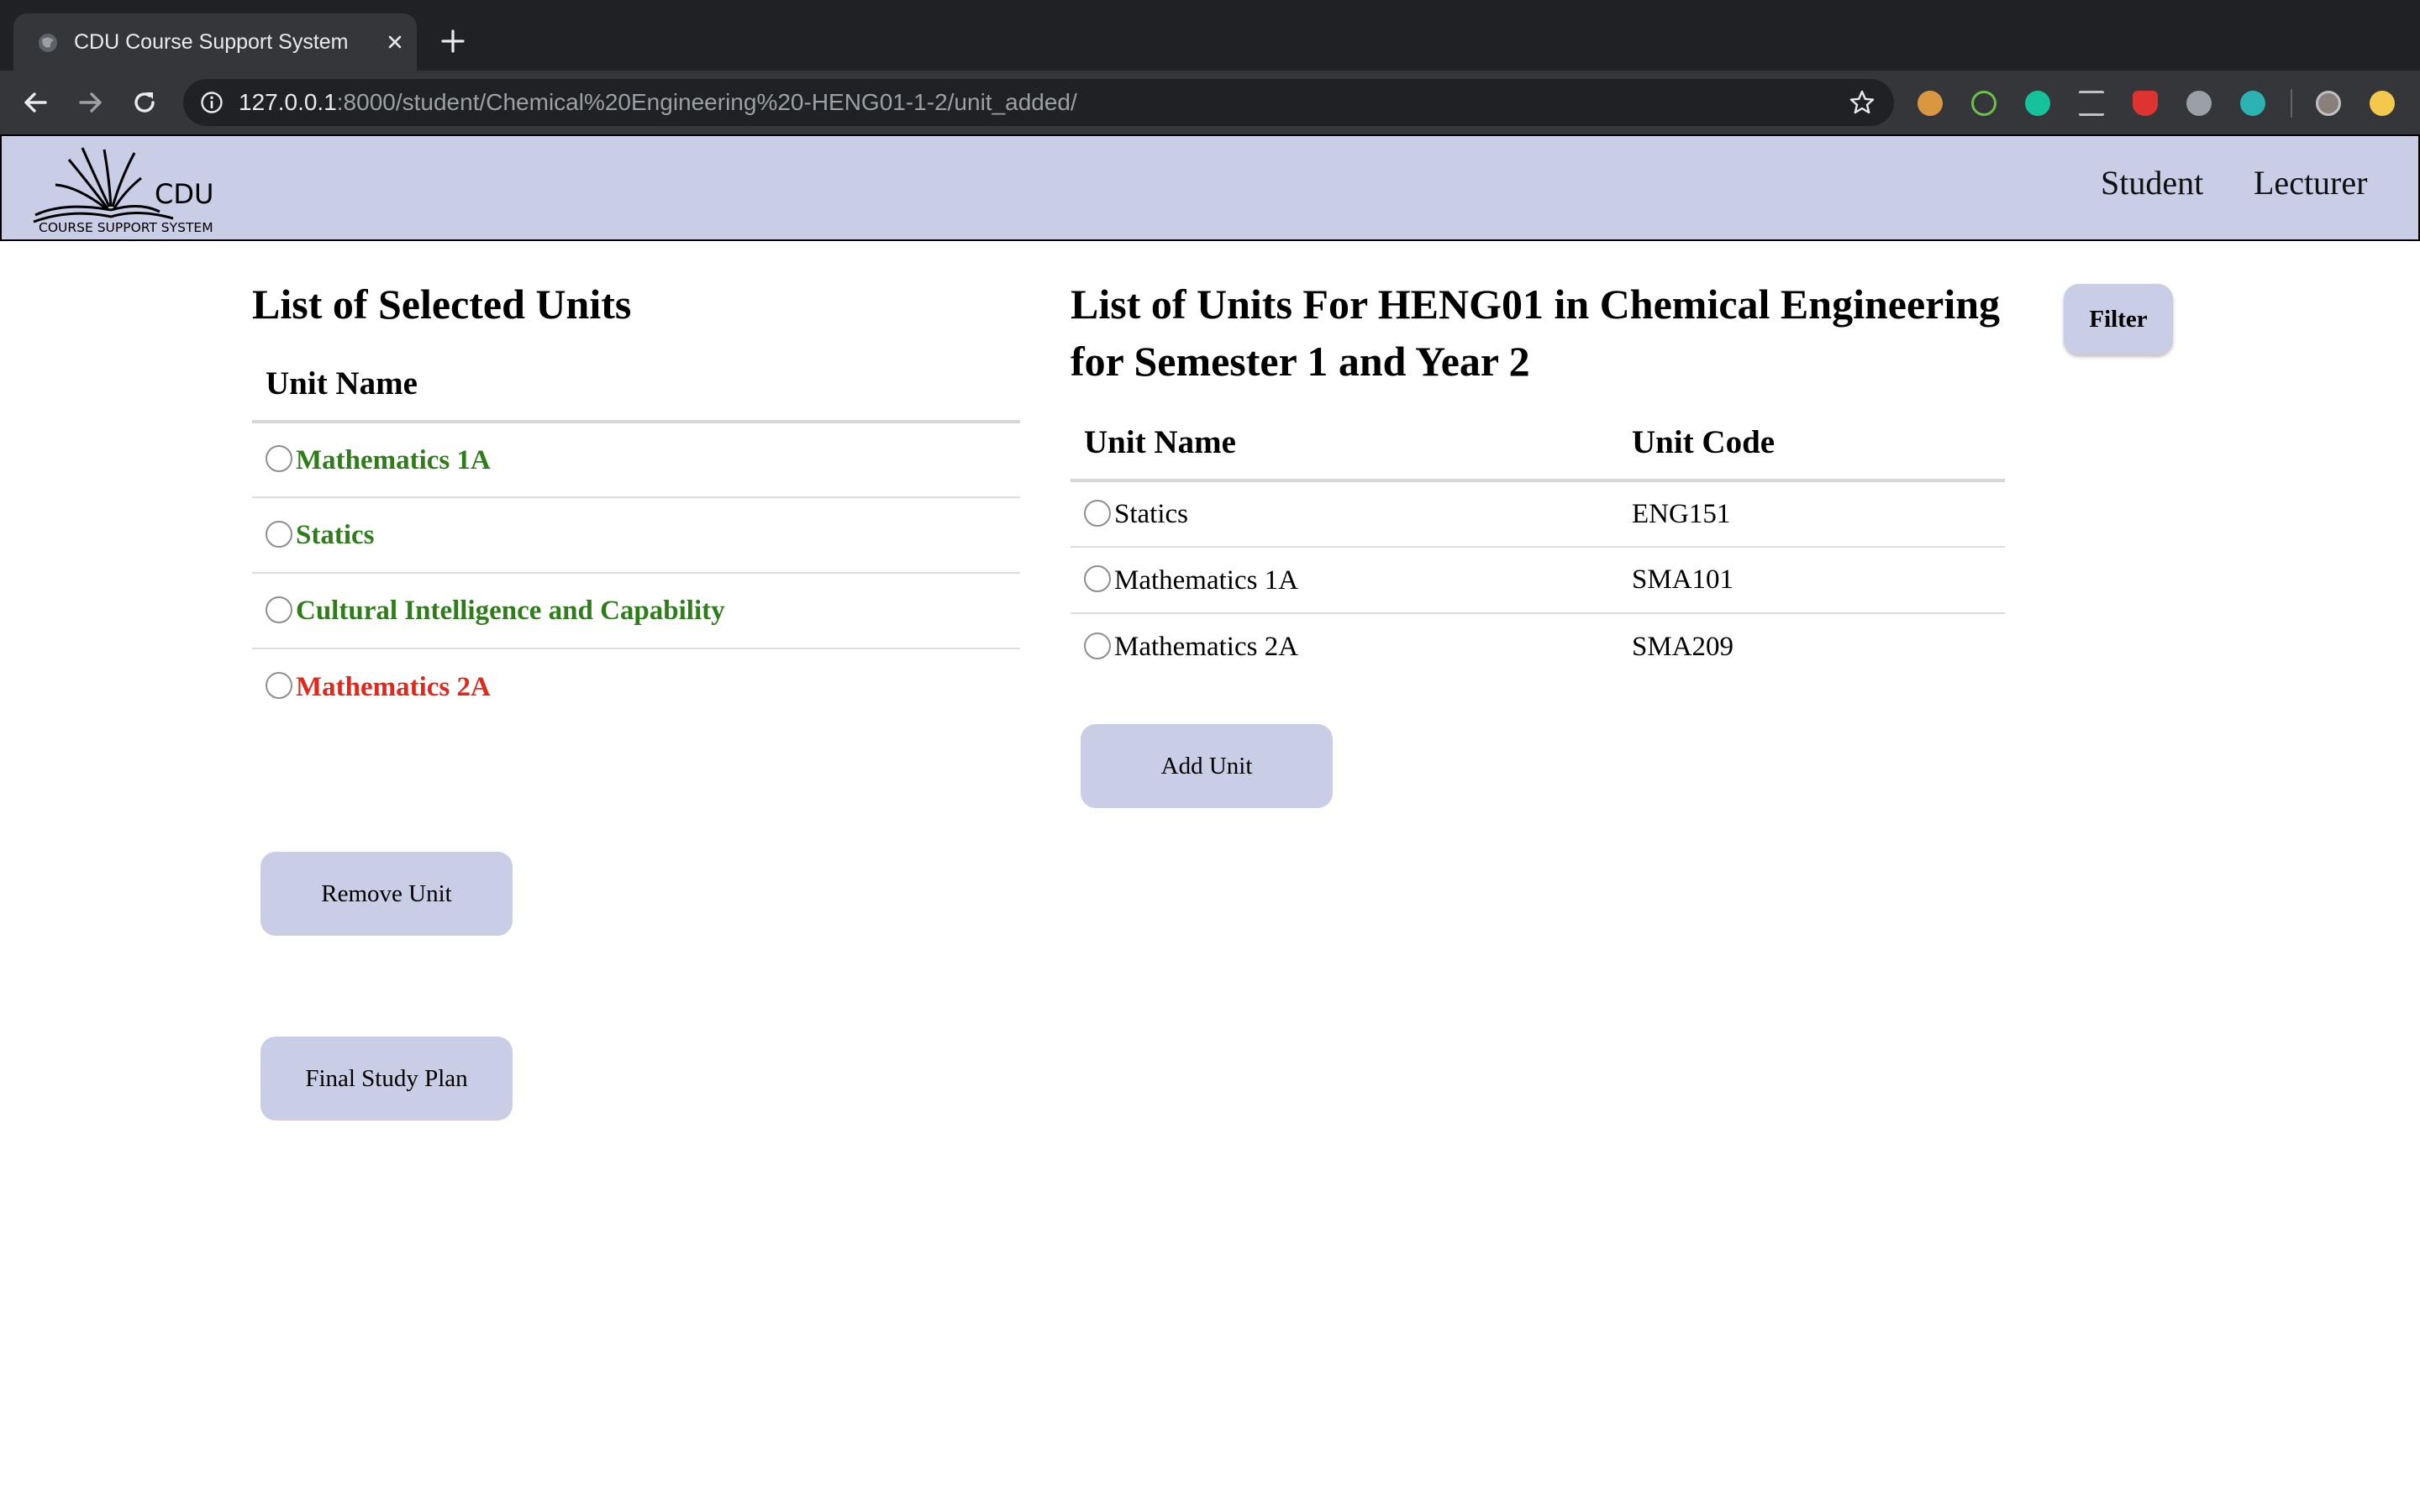 This screenshot has width=2420, height=1512. I want to click on browser-tab-bar: CDU Course Support System, so click(1210, 35).